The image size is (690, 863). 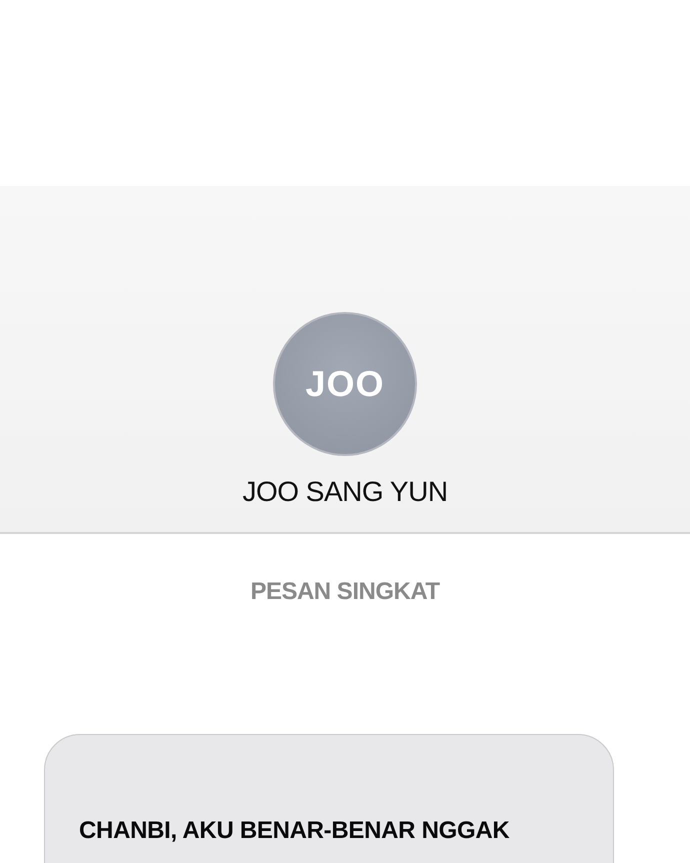 I want to click on contact-avatar: JOO, so click(x=345, y=384).